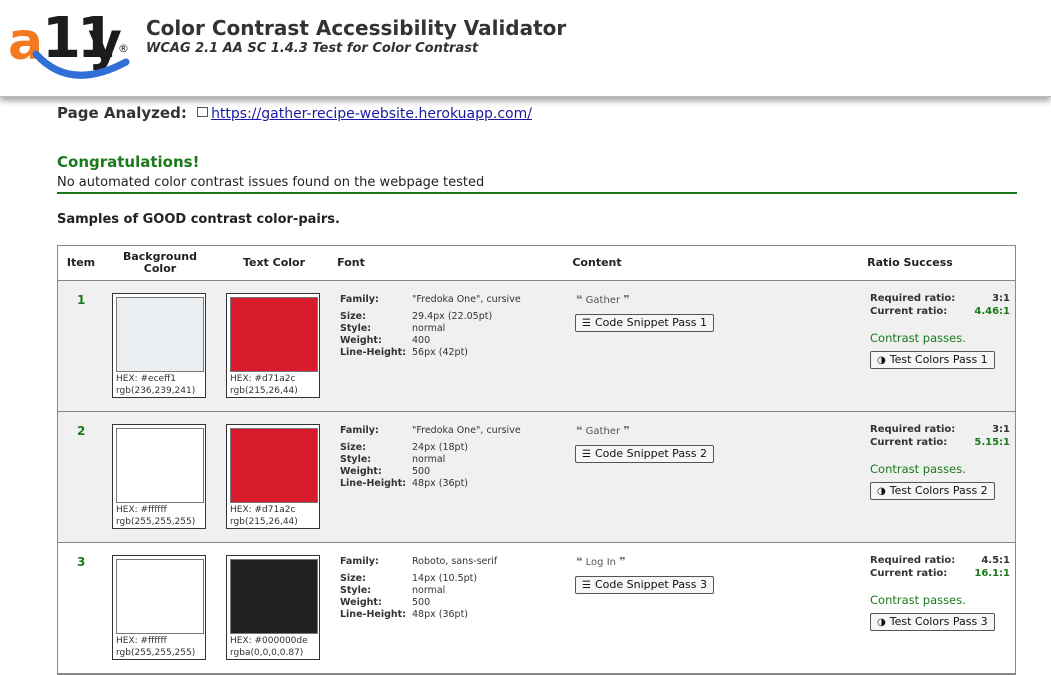 The image size is (1051, 675). I want to click on font-size-value: 24px (18pt), so click(440, 447).